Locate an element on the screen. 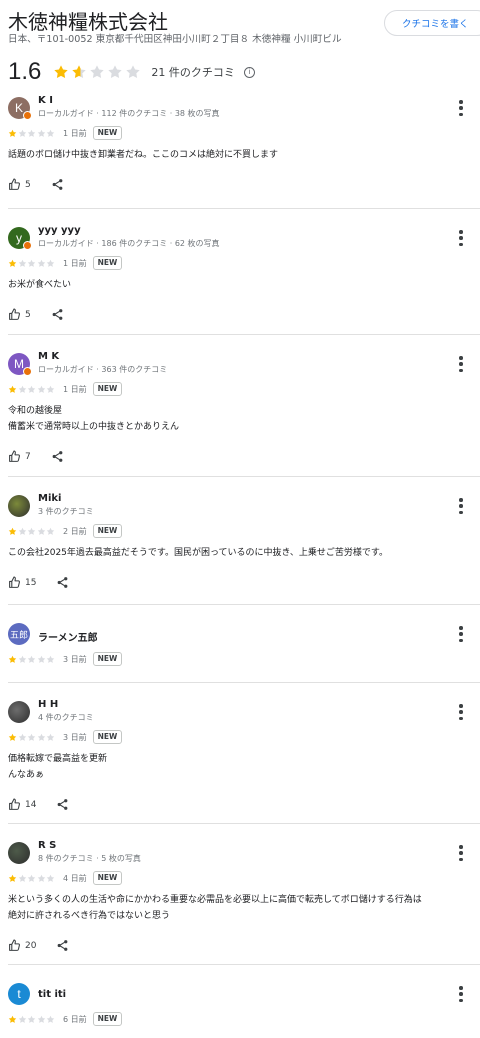 This screenshot has width=480, height=1038. reviewer-name: H H is located at coordinates (48, 704).